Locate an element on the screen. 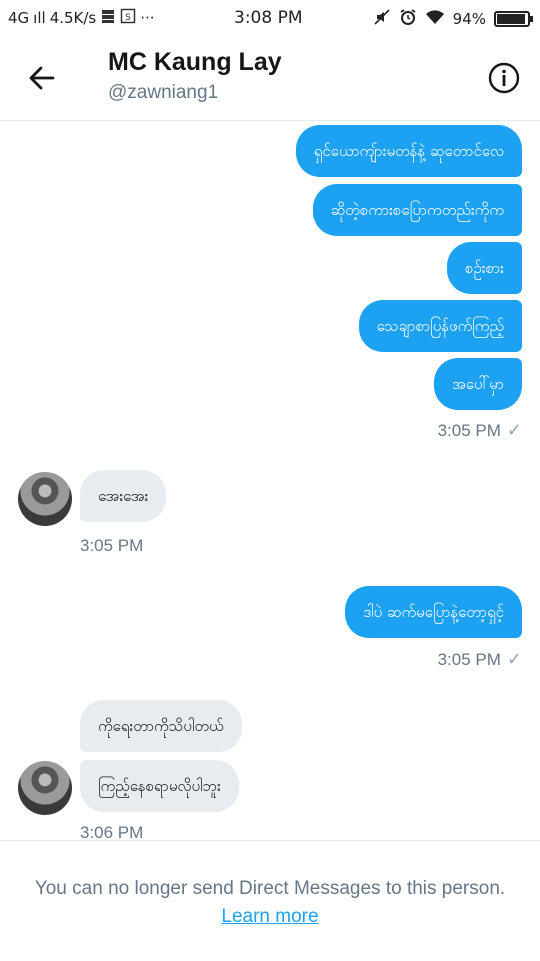  status-left: 4G ıll 4.5K/s S ··· is located at coordinates (81, 18).